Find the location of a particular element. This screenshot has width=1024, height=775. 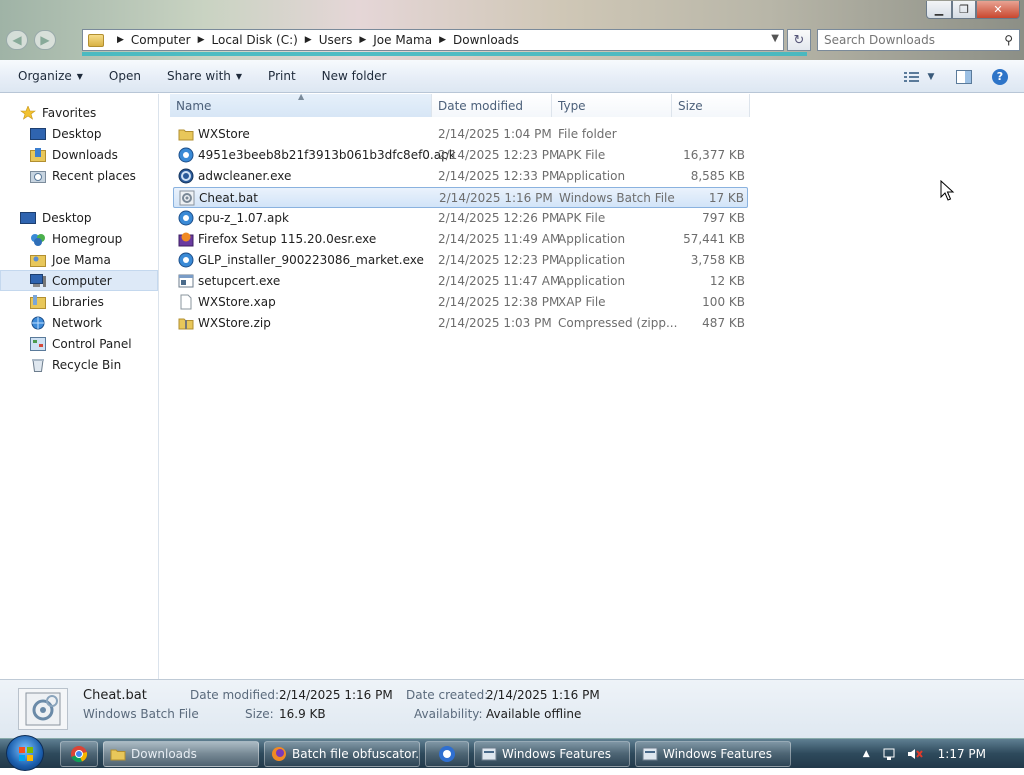

taskbar-browser is located at coordinates (447, 754).